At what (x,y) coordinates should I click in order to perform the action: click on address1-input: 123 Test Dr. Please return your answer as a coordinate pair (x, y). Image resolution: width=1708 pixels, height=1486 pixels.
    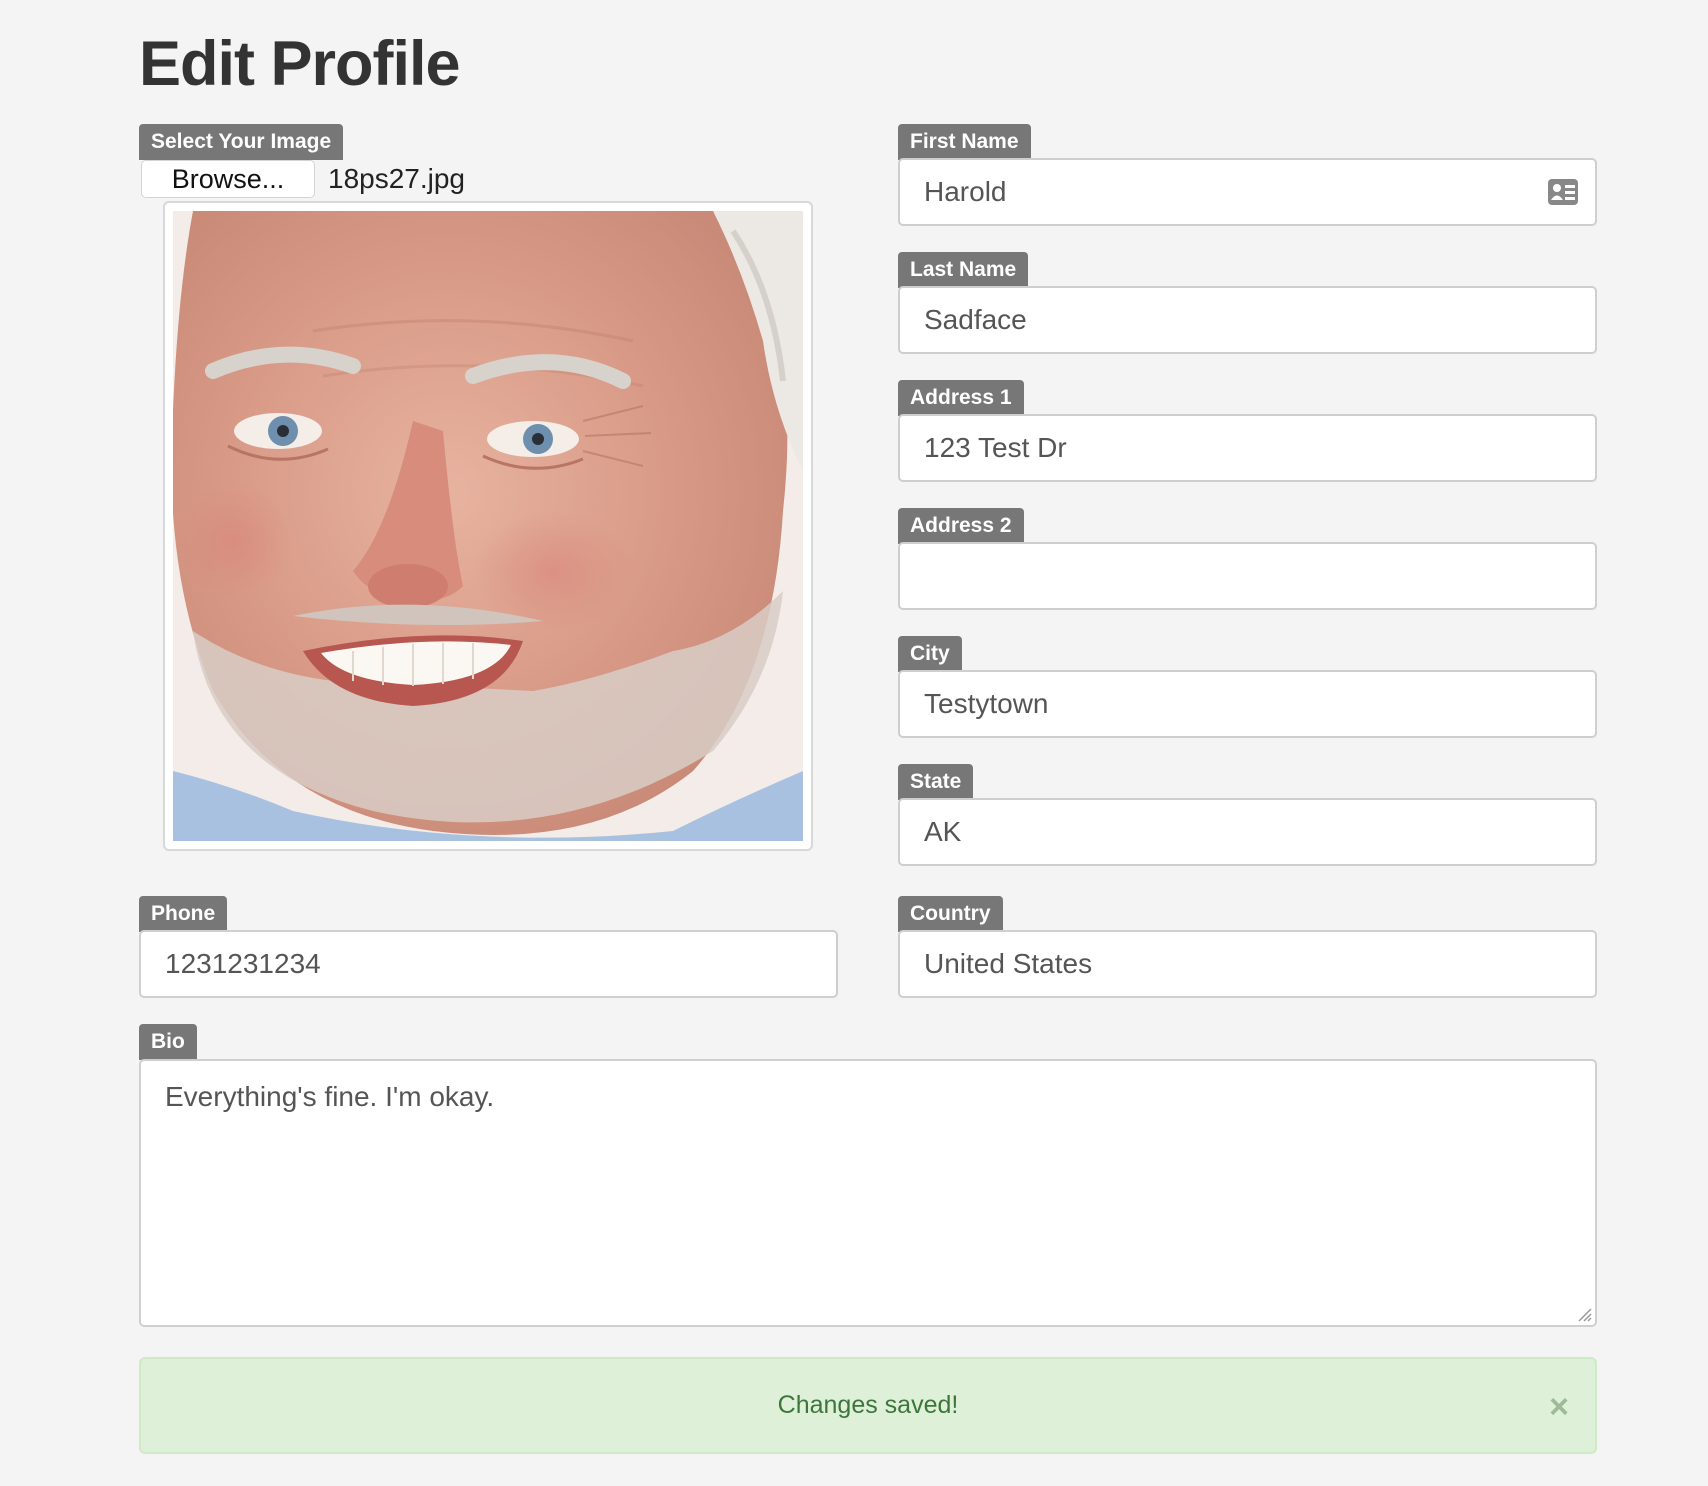
    Looking at the image, I should click on (1247, 448).